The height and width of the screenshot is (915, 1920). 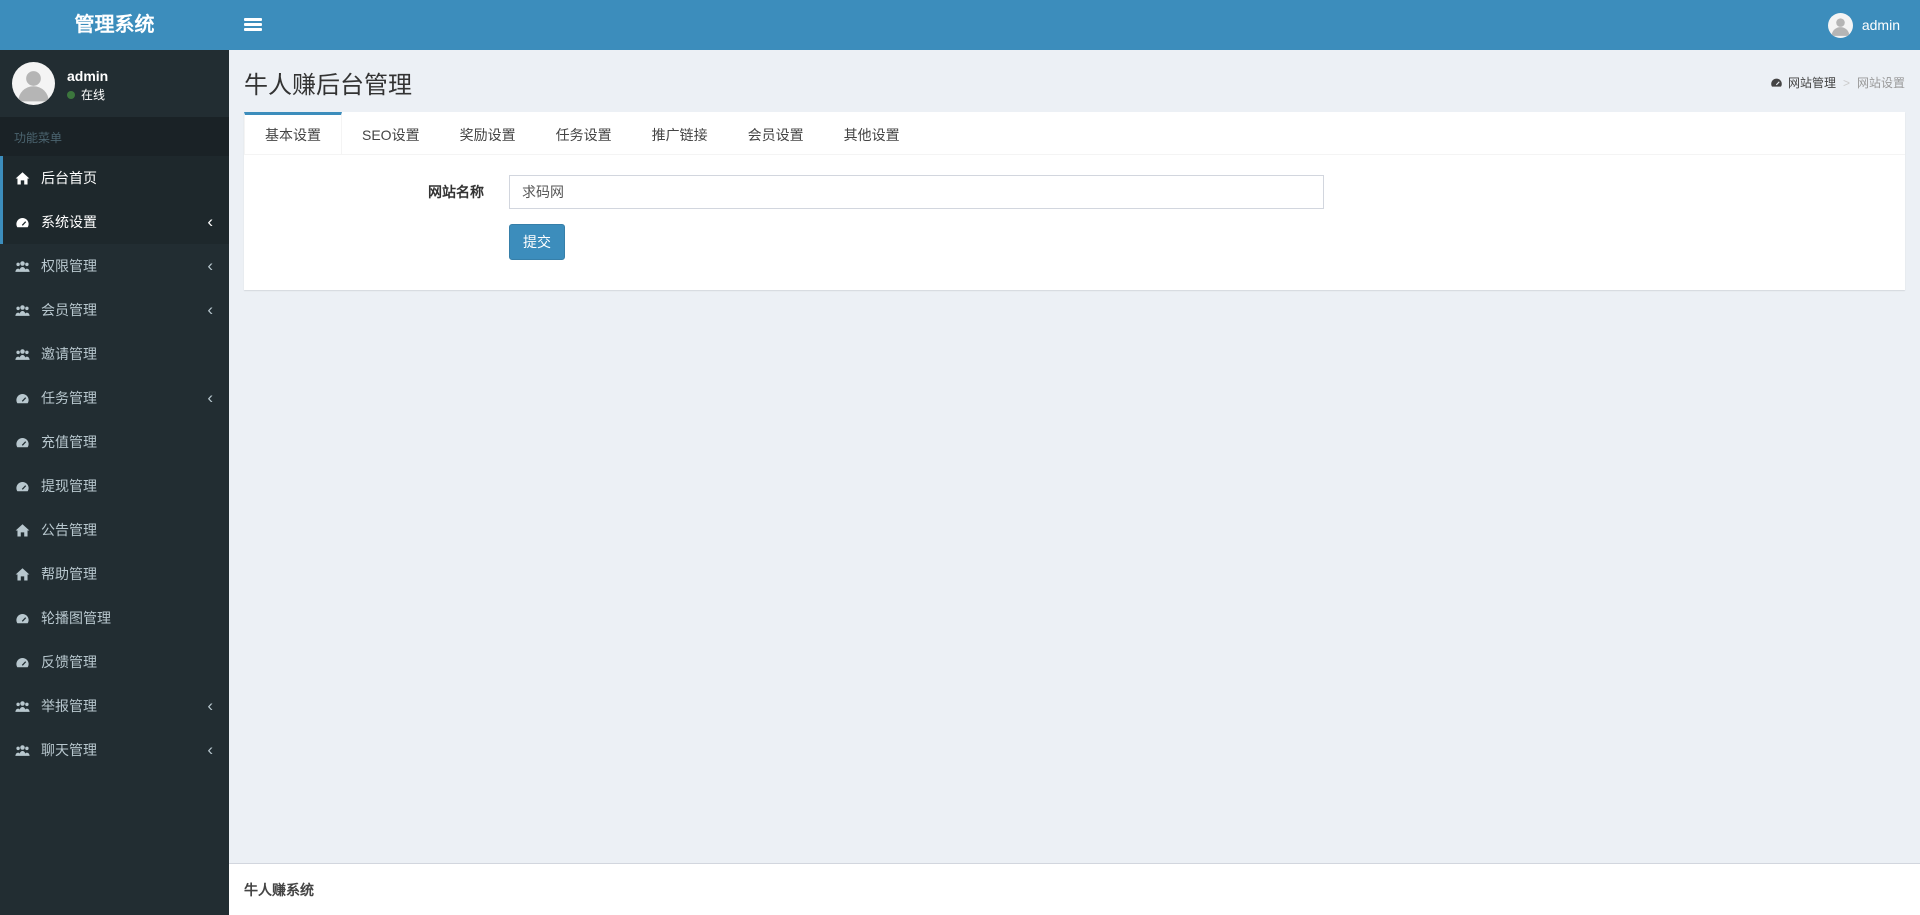 I want to click on sidebar-item-withdrawals: 提现管理, so click(x=114, y=486).